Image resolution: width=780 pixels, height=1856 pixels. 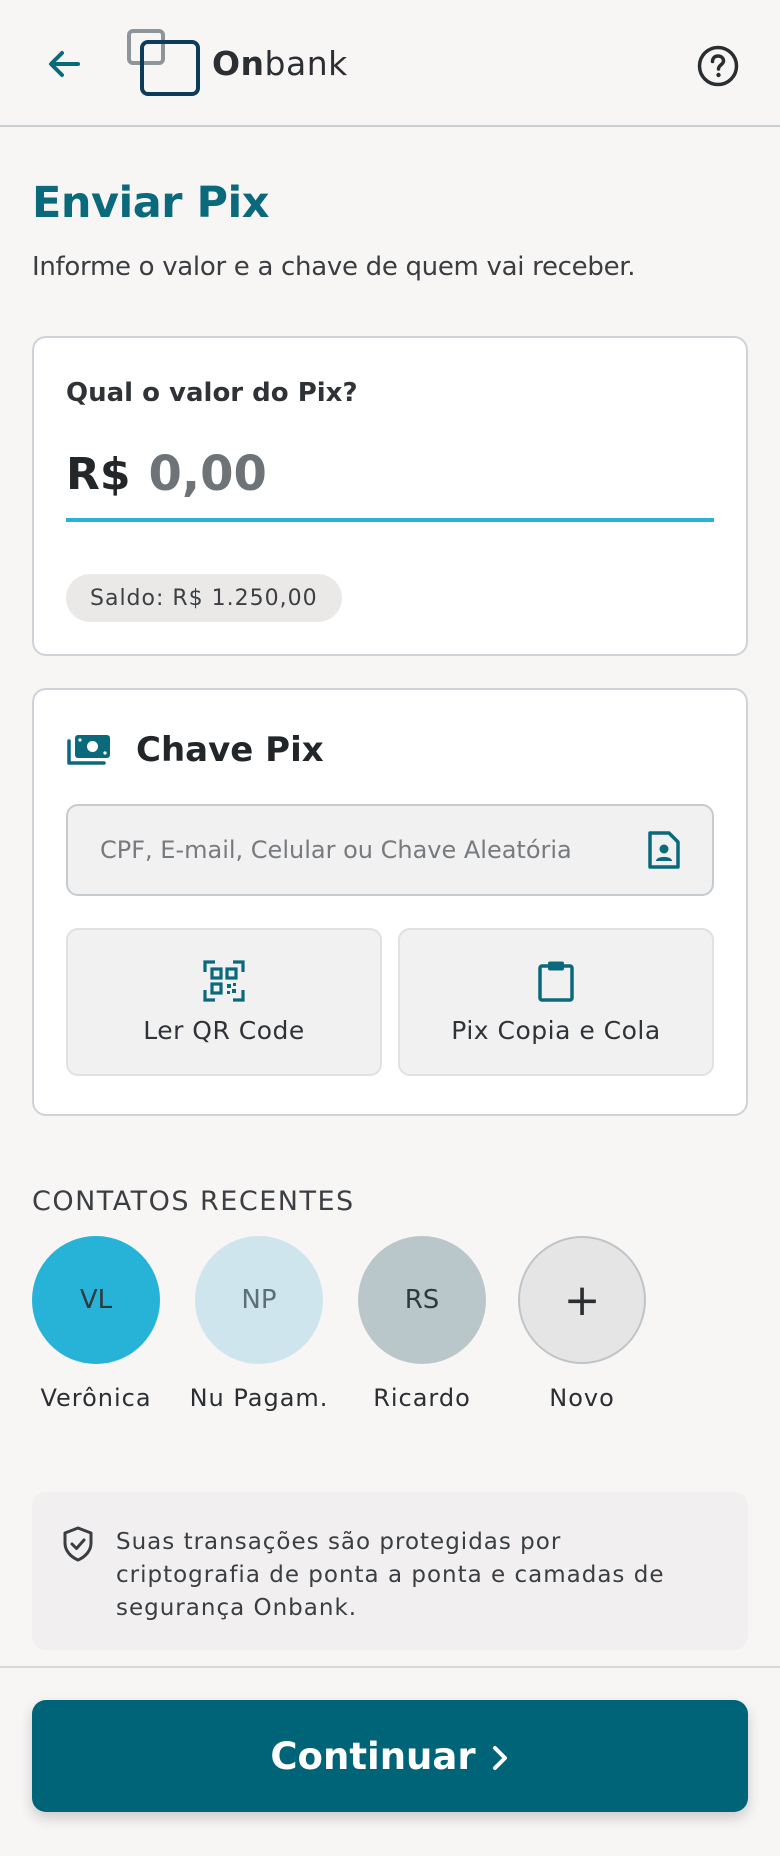 What do you see at coordinates (408, 474) in the screenshot?
I see `amount-input` at bounding box center [408, 474].